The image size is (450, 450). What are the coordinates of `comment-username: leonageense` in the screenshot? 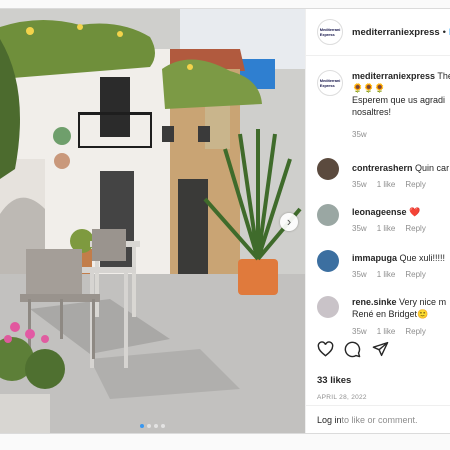 It's located at (379, 212).